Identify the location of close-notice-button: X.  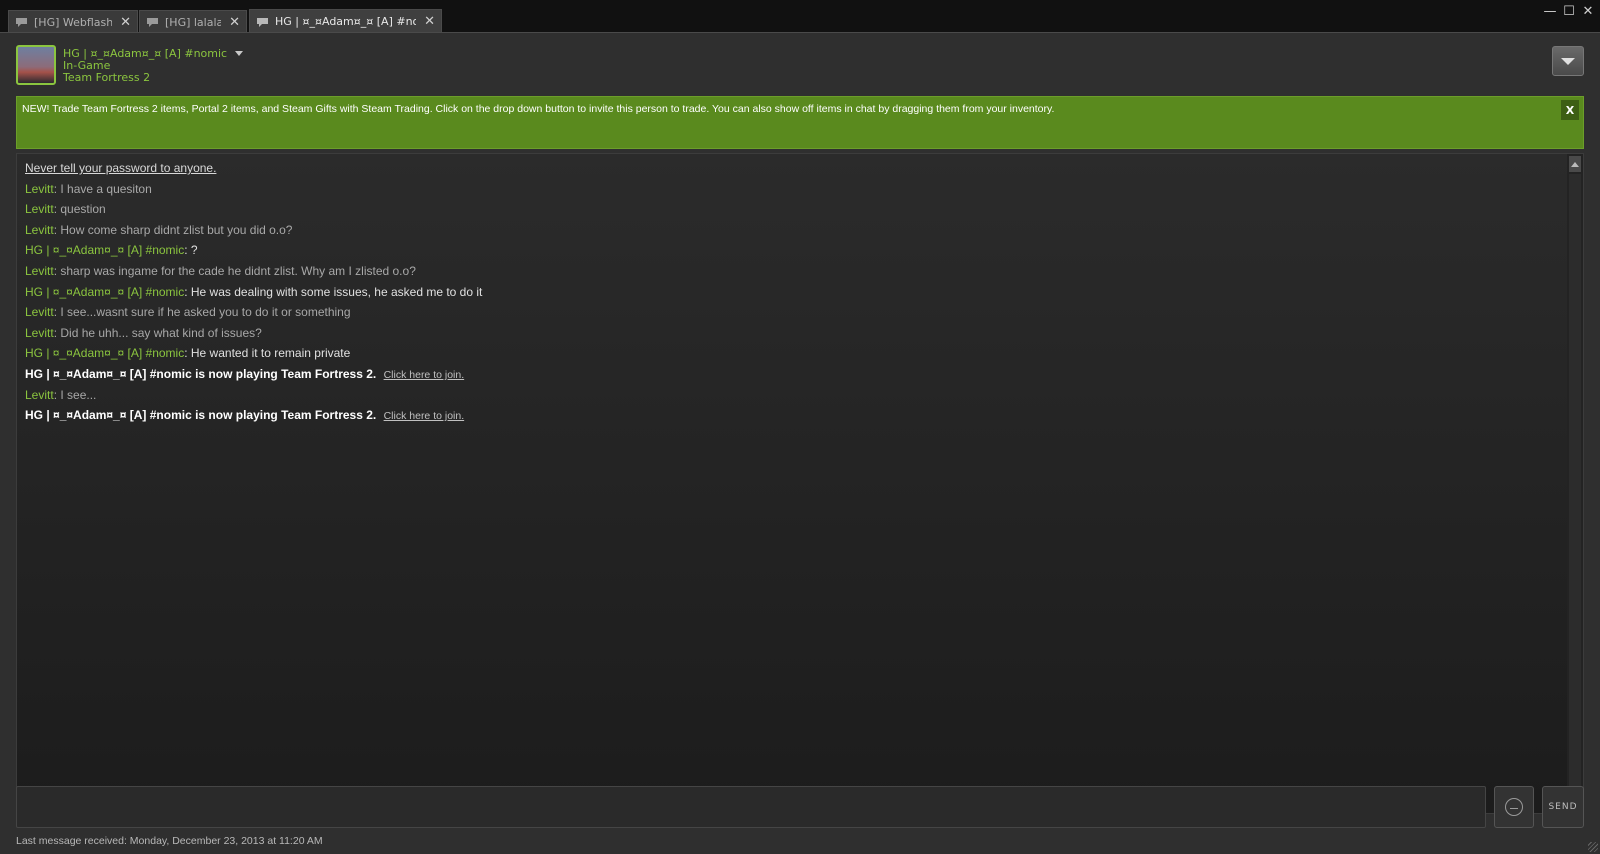
(1570, 110).